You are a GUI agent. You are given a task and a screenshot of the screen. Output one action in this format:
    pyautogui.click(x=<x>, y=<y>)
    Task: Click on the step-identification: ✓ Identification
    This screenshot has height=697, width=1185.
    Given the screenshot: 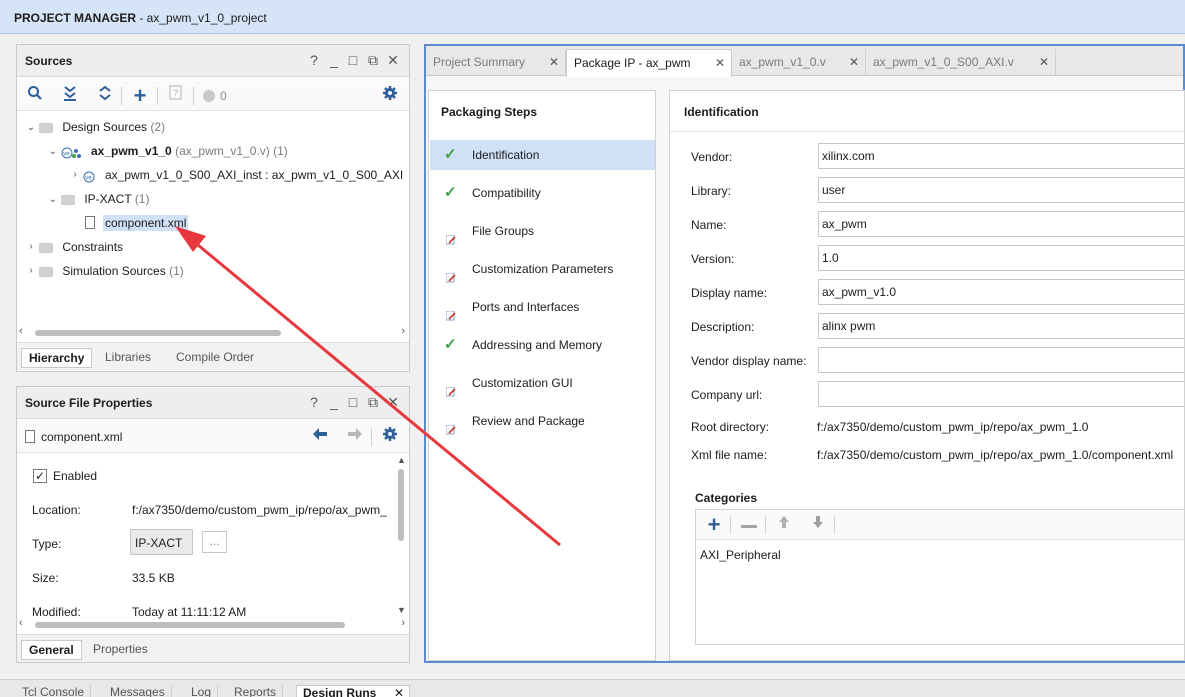 What is the action you would take?
    pyautogui.click(x=542, y=155)
    